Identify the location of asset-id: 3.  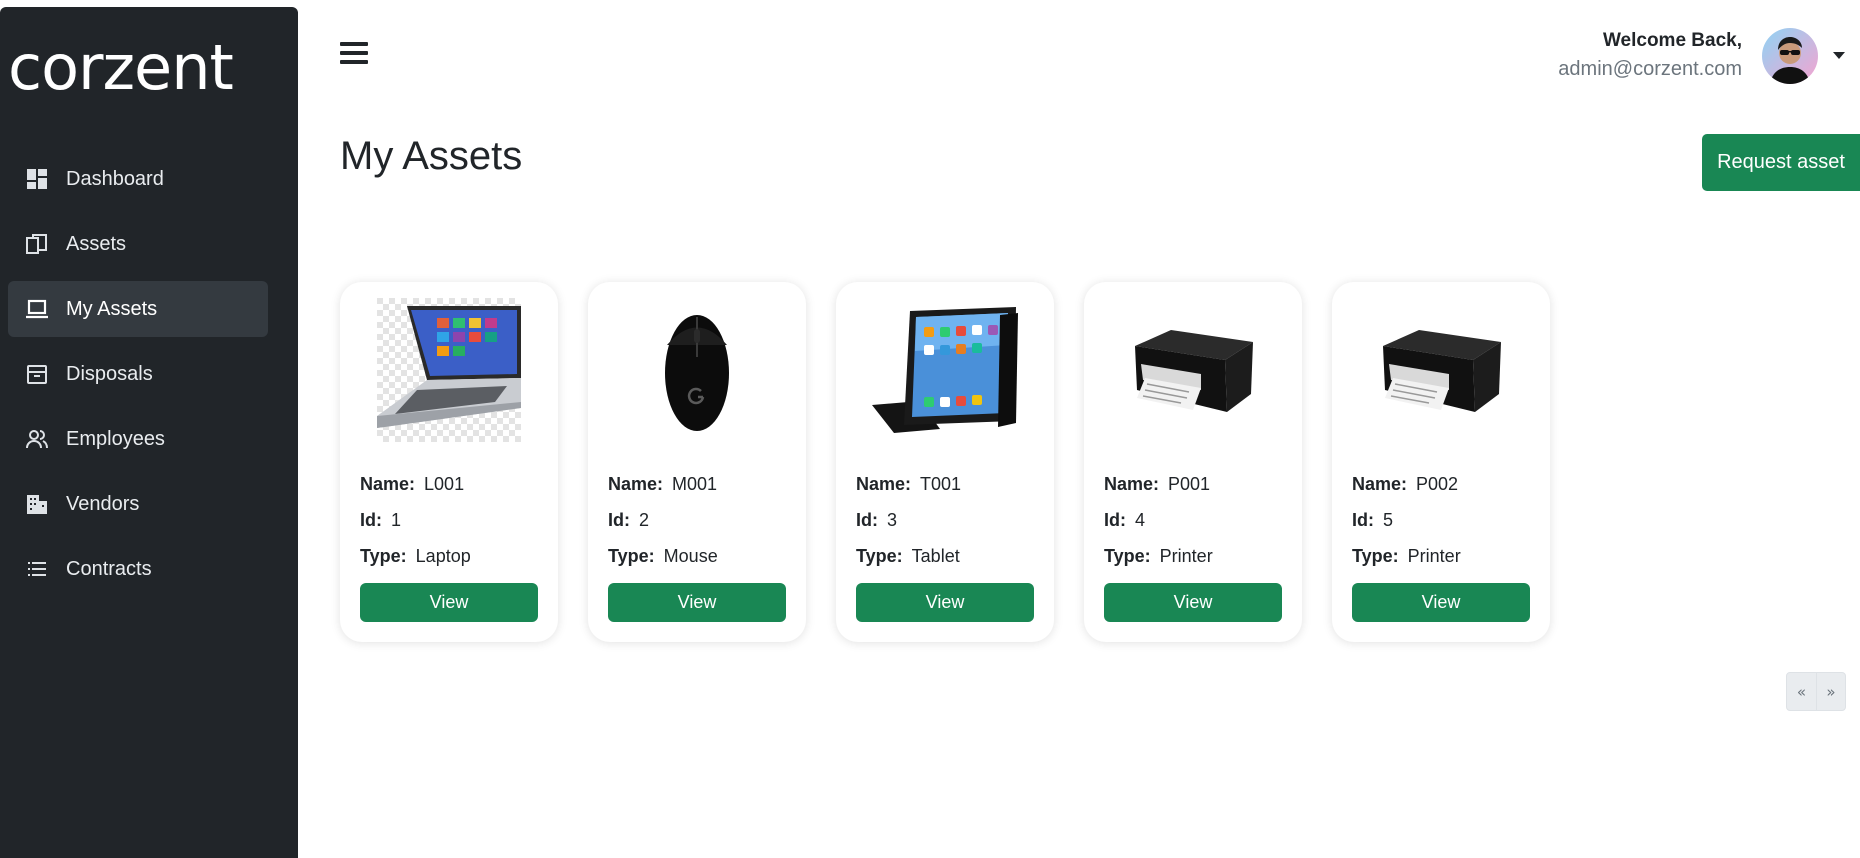
(892, 519).